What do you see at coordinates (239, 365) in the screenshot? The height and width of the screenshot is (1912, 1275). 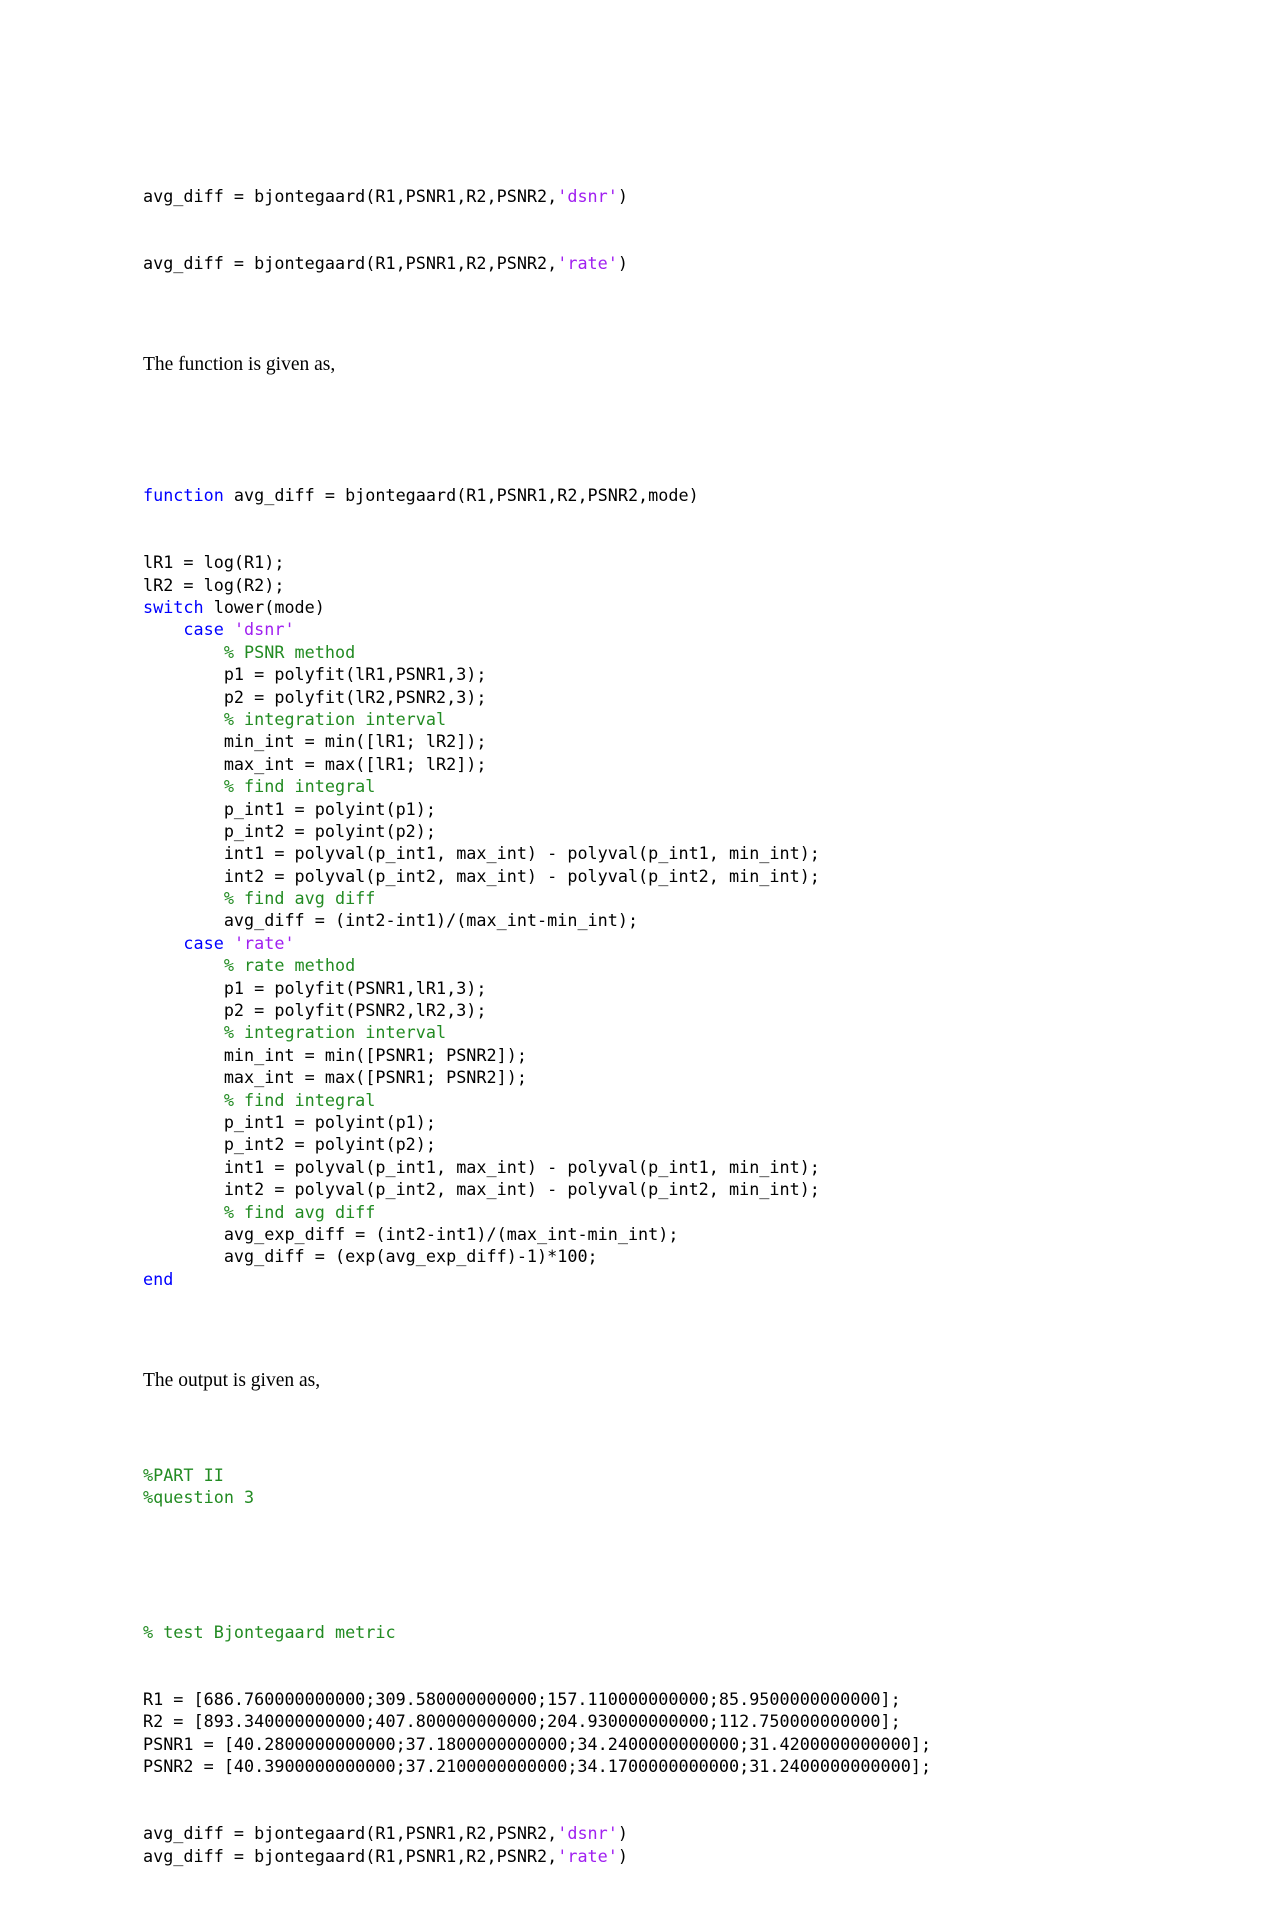 I see `prose-intro: The function is given as,` at bounding box center [239, 365].